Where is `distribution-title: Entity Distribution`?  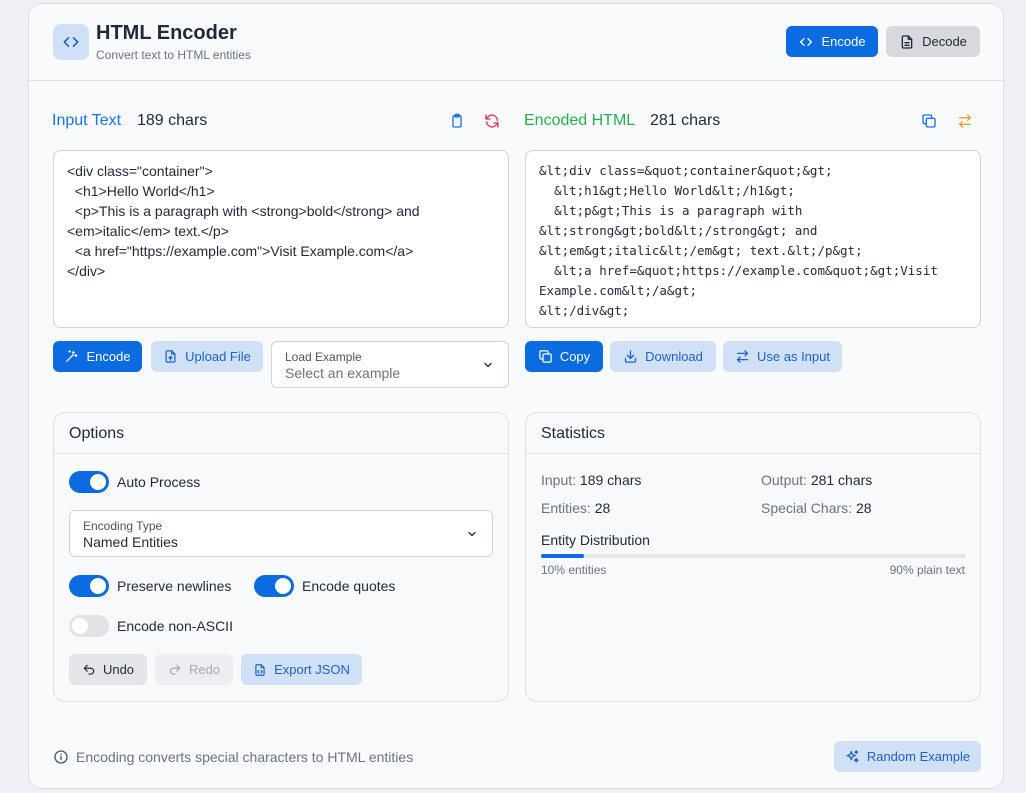 distribution-title: Entity Distribution is located at coordinates (595, 540).